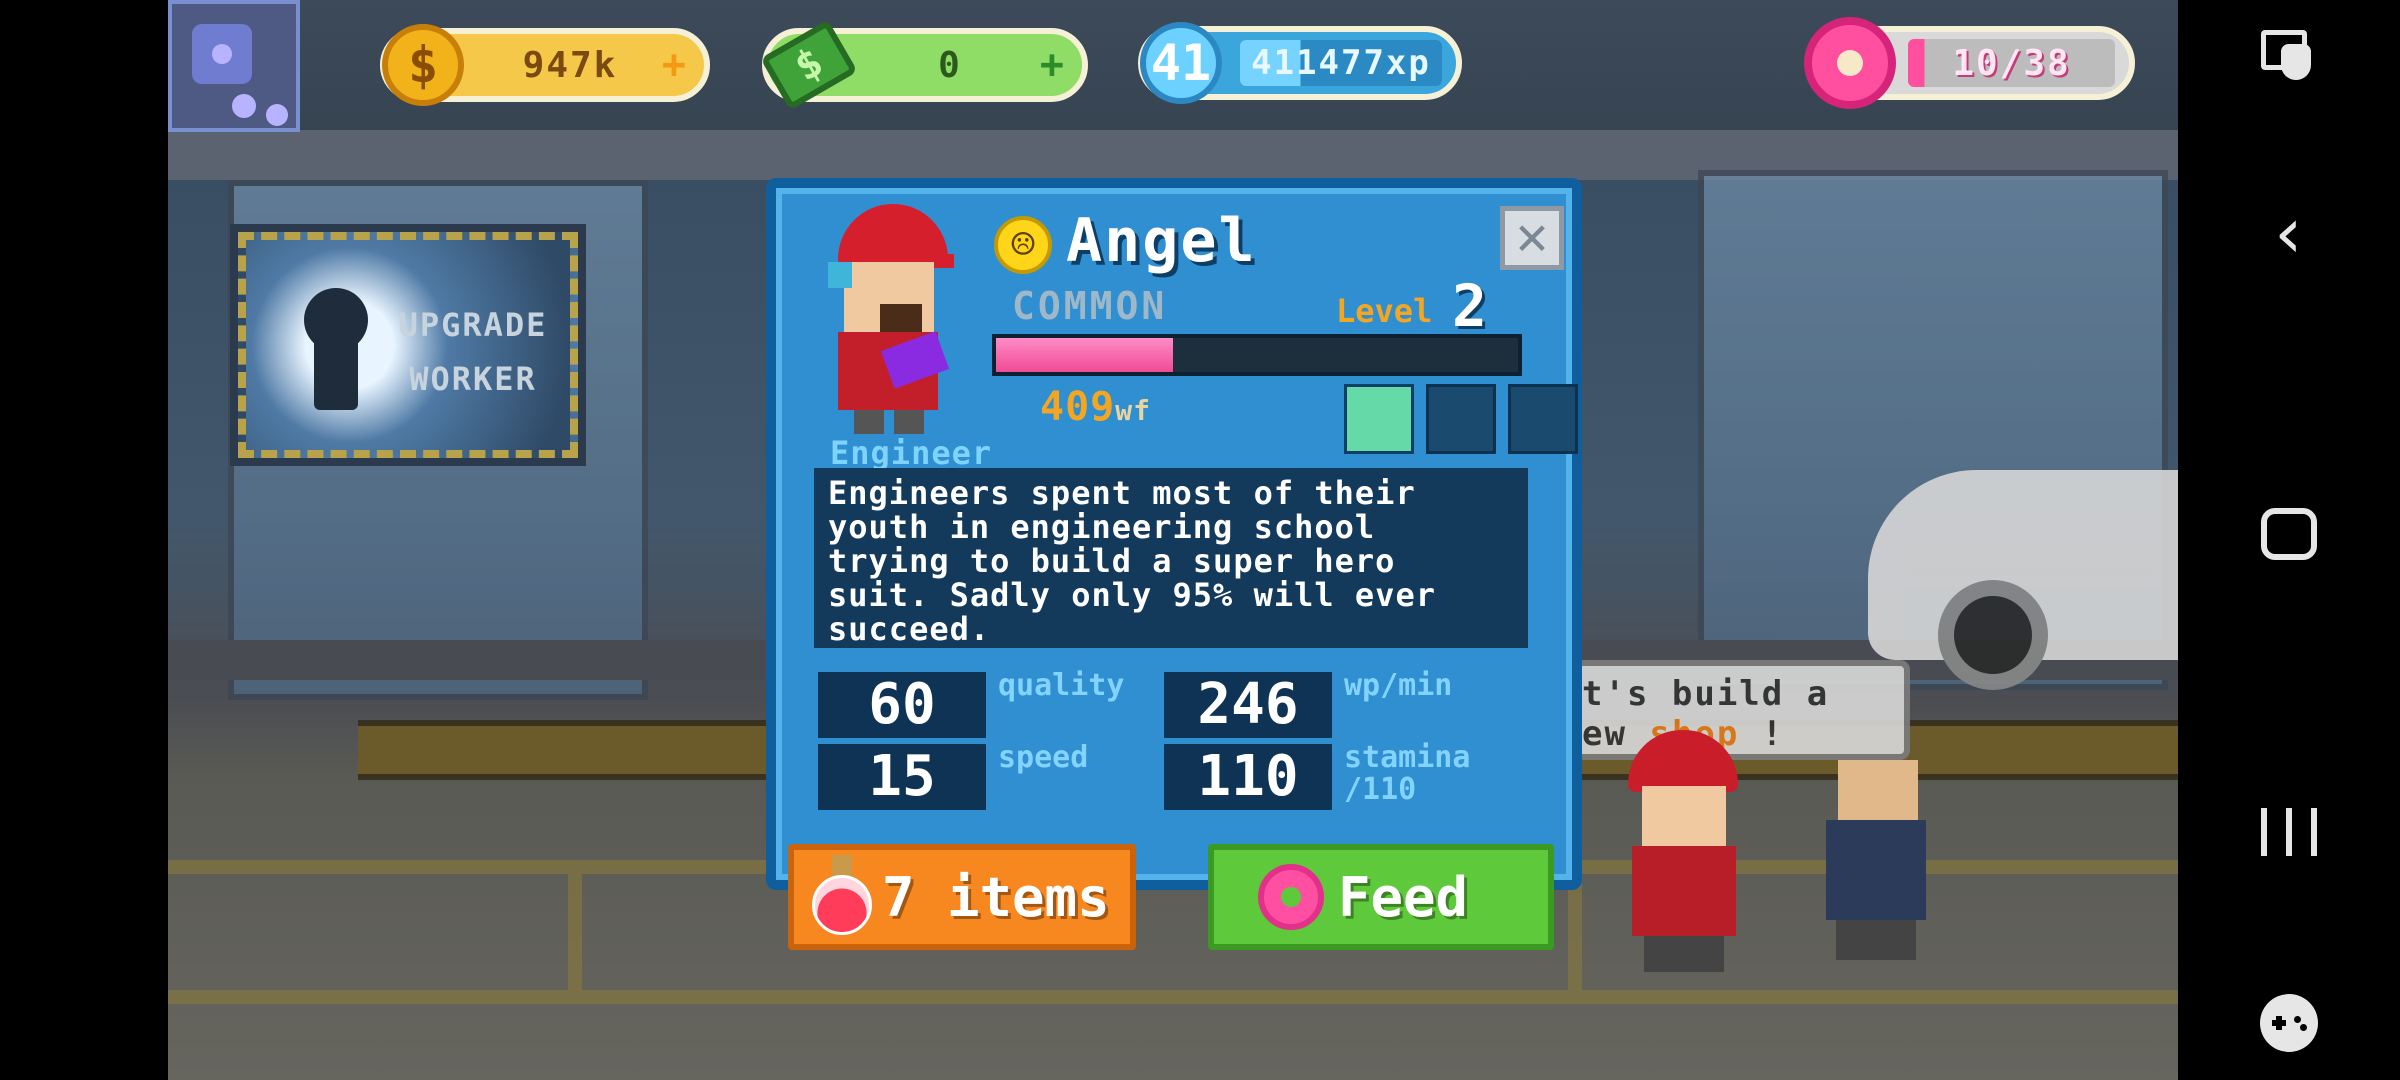 The image size is (2400, 1080). I want to click on upgrade-sign-line1: UPGRADE, so click(473, 325).